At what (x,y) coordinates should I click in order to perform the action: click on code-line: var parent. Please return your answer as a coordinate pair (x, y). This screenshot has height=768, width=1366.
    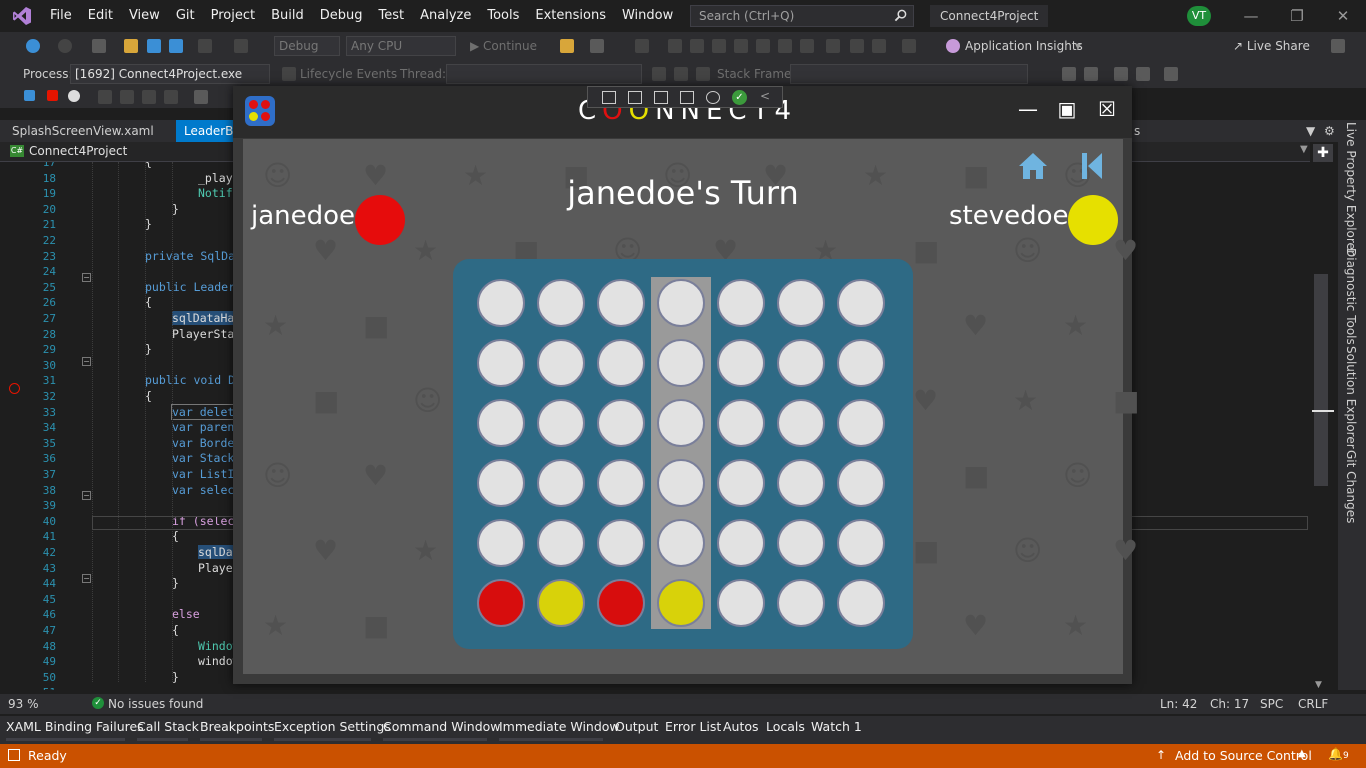
    Looking at the image, I should click on (206, 427).